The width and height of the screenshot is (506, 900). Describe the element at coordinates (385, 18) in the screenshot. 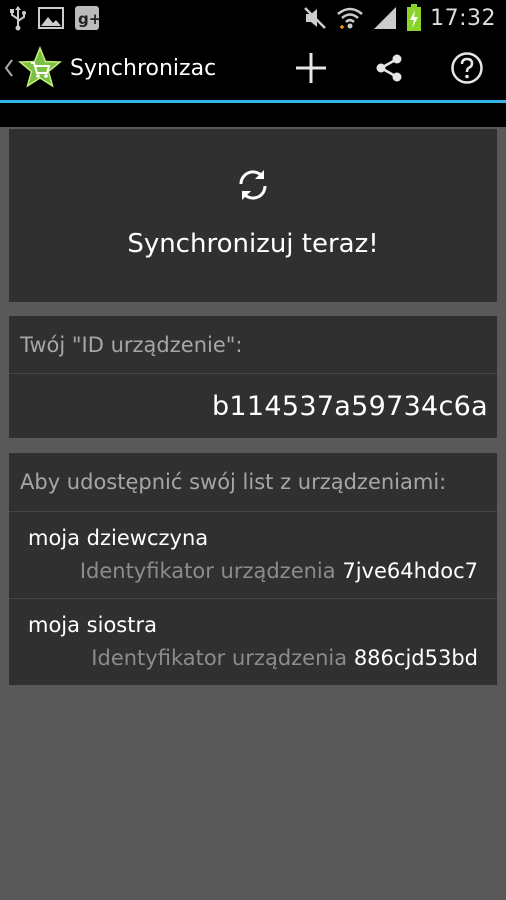

I see `signal-icon` at that location.